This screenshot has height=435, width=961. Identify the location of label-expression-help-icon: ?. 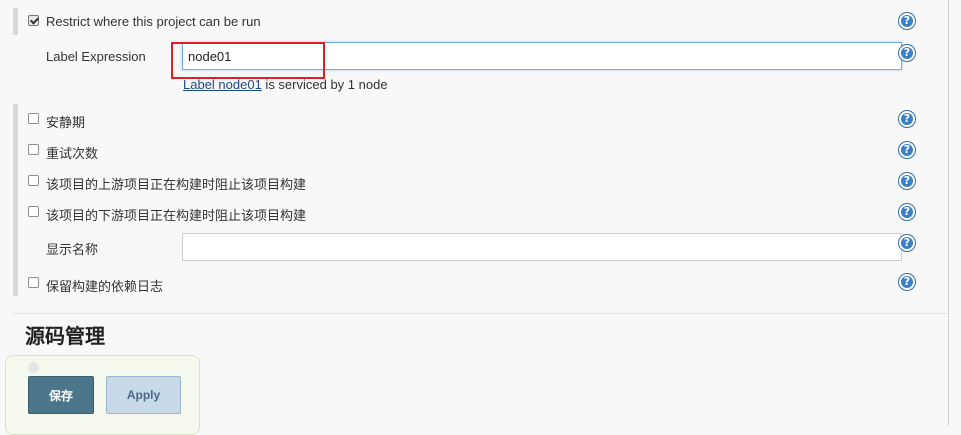
(907, 53).